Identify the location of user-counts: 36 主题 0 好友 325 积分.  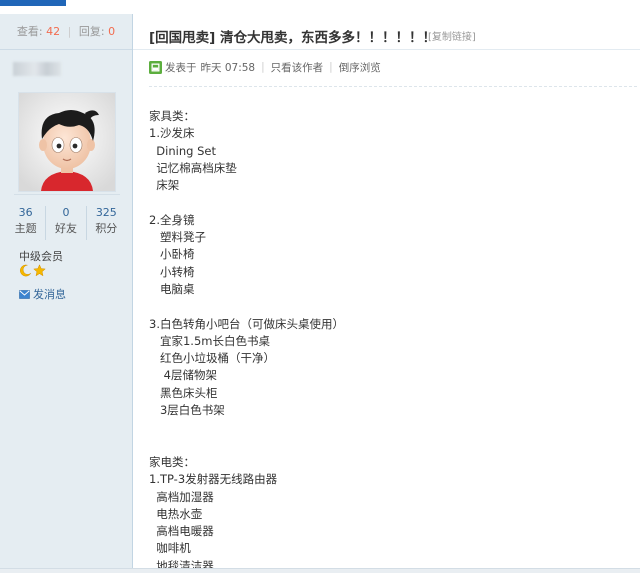
(66, 223).